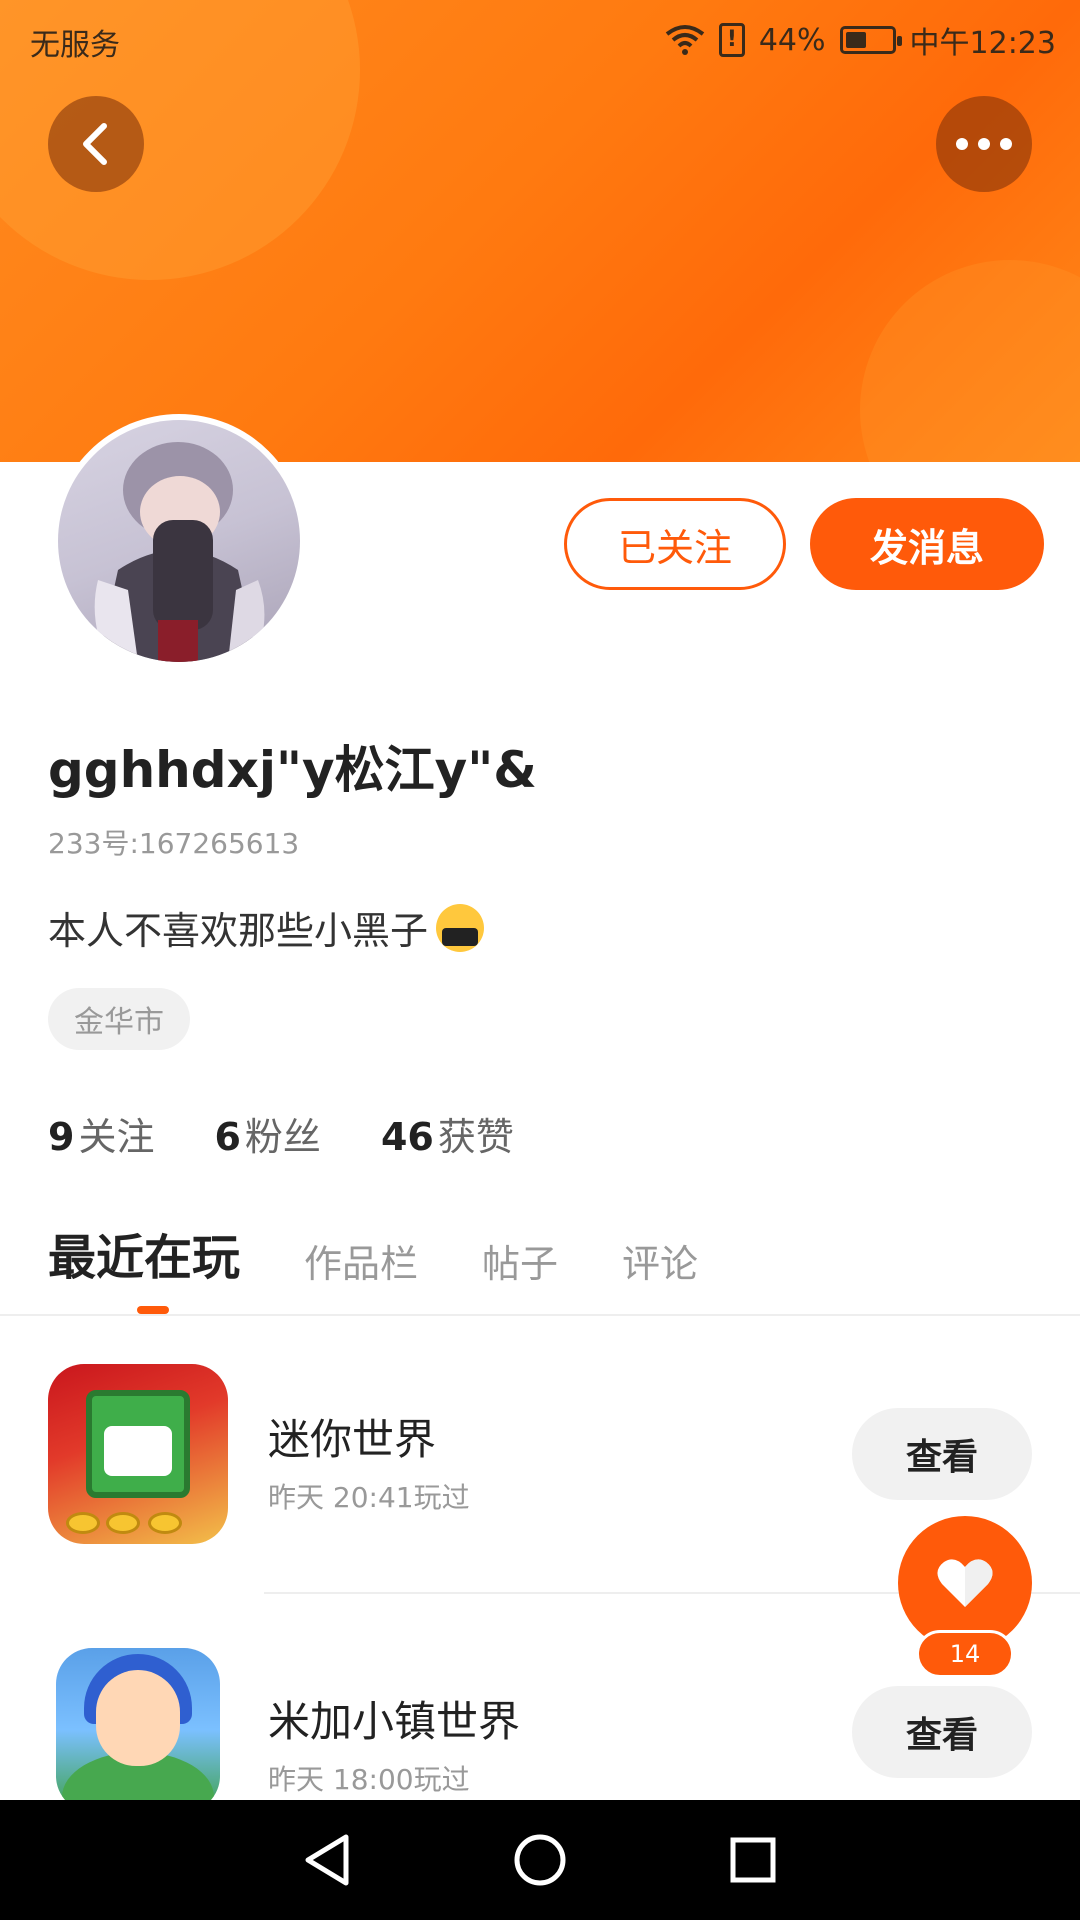  What do you see at coordinates (965, 1583) in the screenshot?
I see `heart-icon` at bounding box center [965, 1583].